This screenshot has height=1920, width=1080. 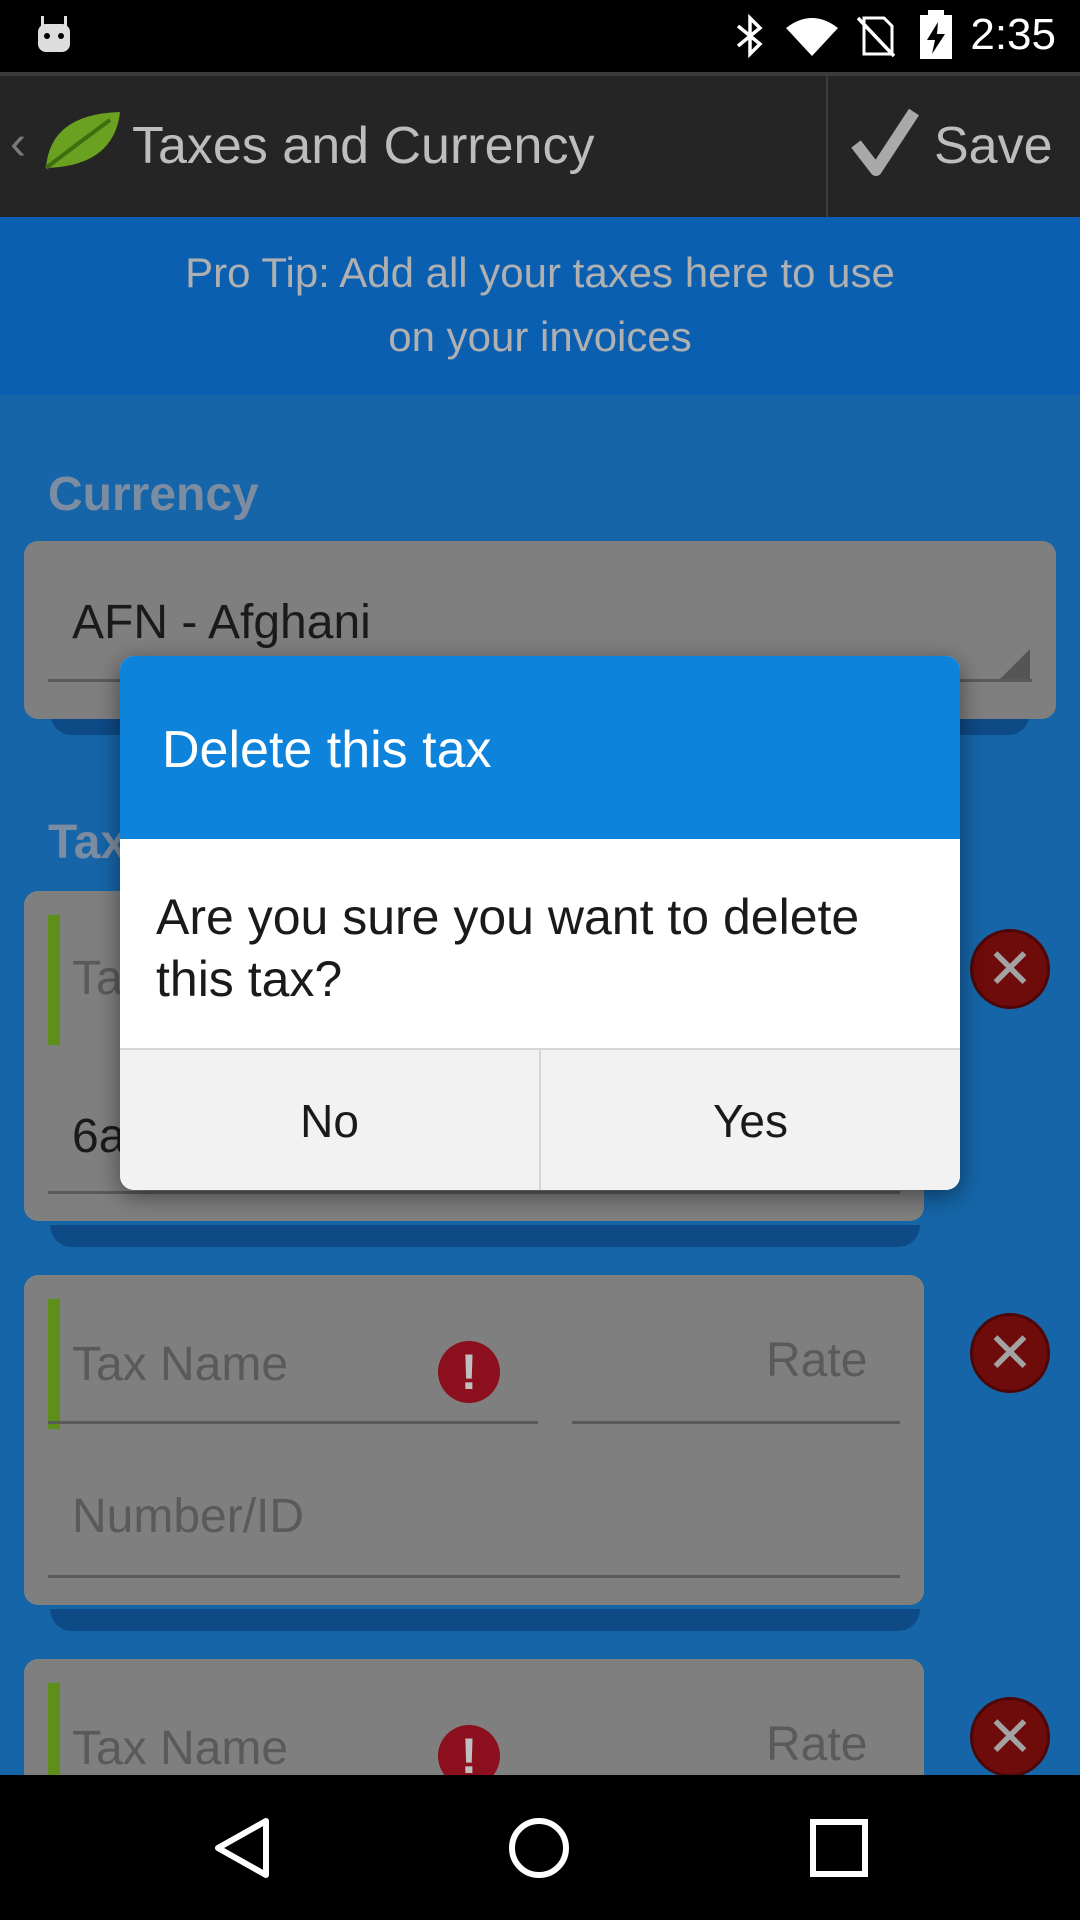 What do you see at coordinates (363, 146) in the screenshot?
I see `page-title: Taxes and Currency` at bounding box center [363, 146].